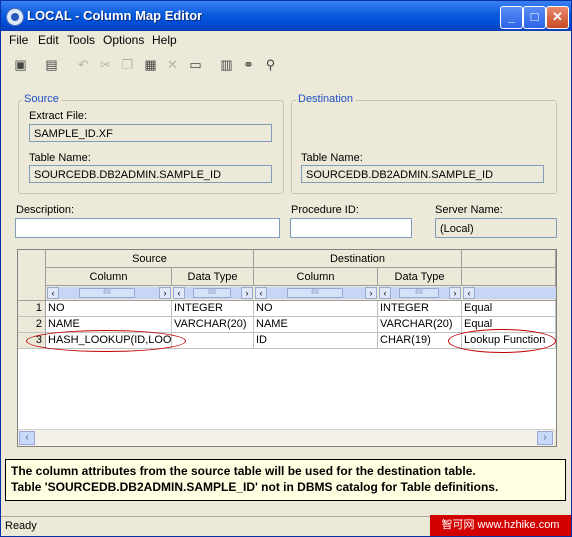 The image size is (572, 537). I want to click on menu-file: File, so click(18, 40).